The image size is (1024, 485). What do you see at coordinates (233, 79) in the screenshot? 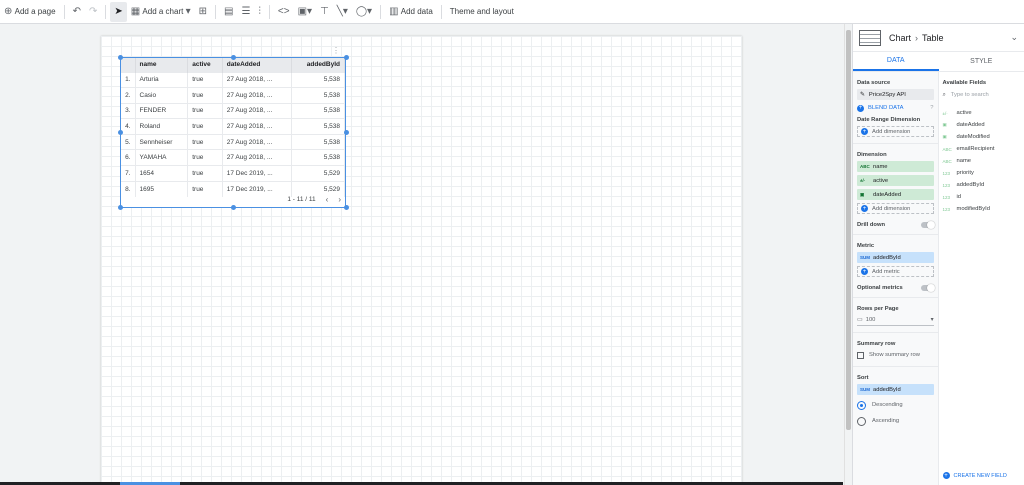
I see `table-row: 1. Arturia true 27 Aug 2018, ... 5,538` at bounding box center [233, 79].